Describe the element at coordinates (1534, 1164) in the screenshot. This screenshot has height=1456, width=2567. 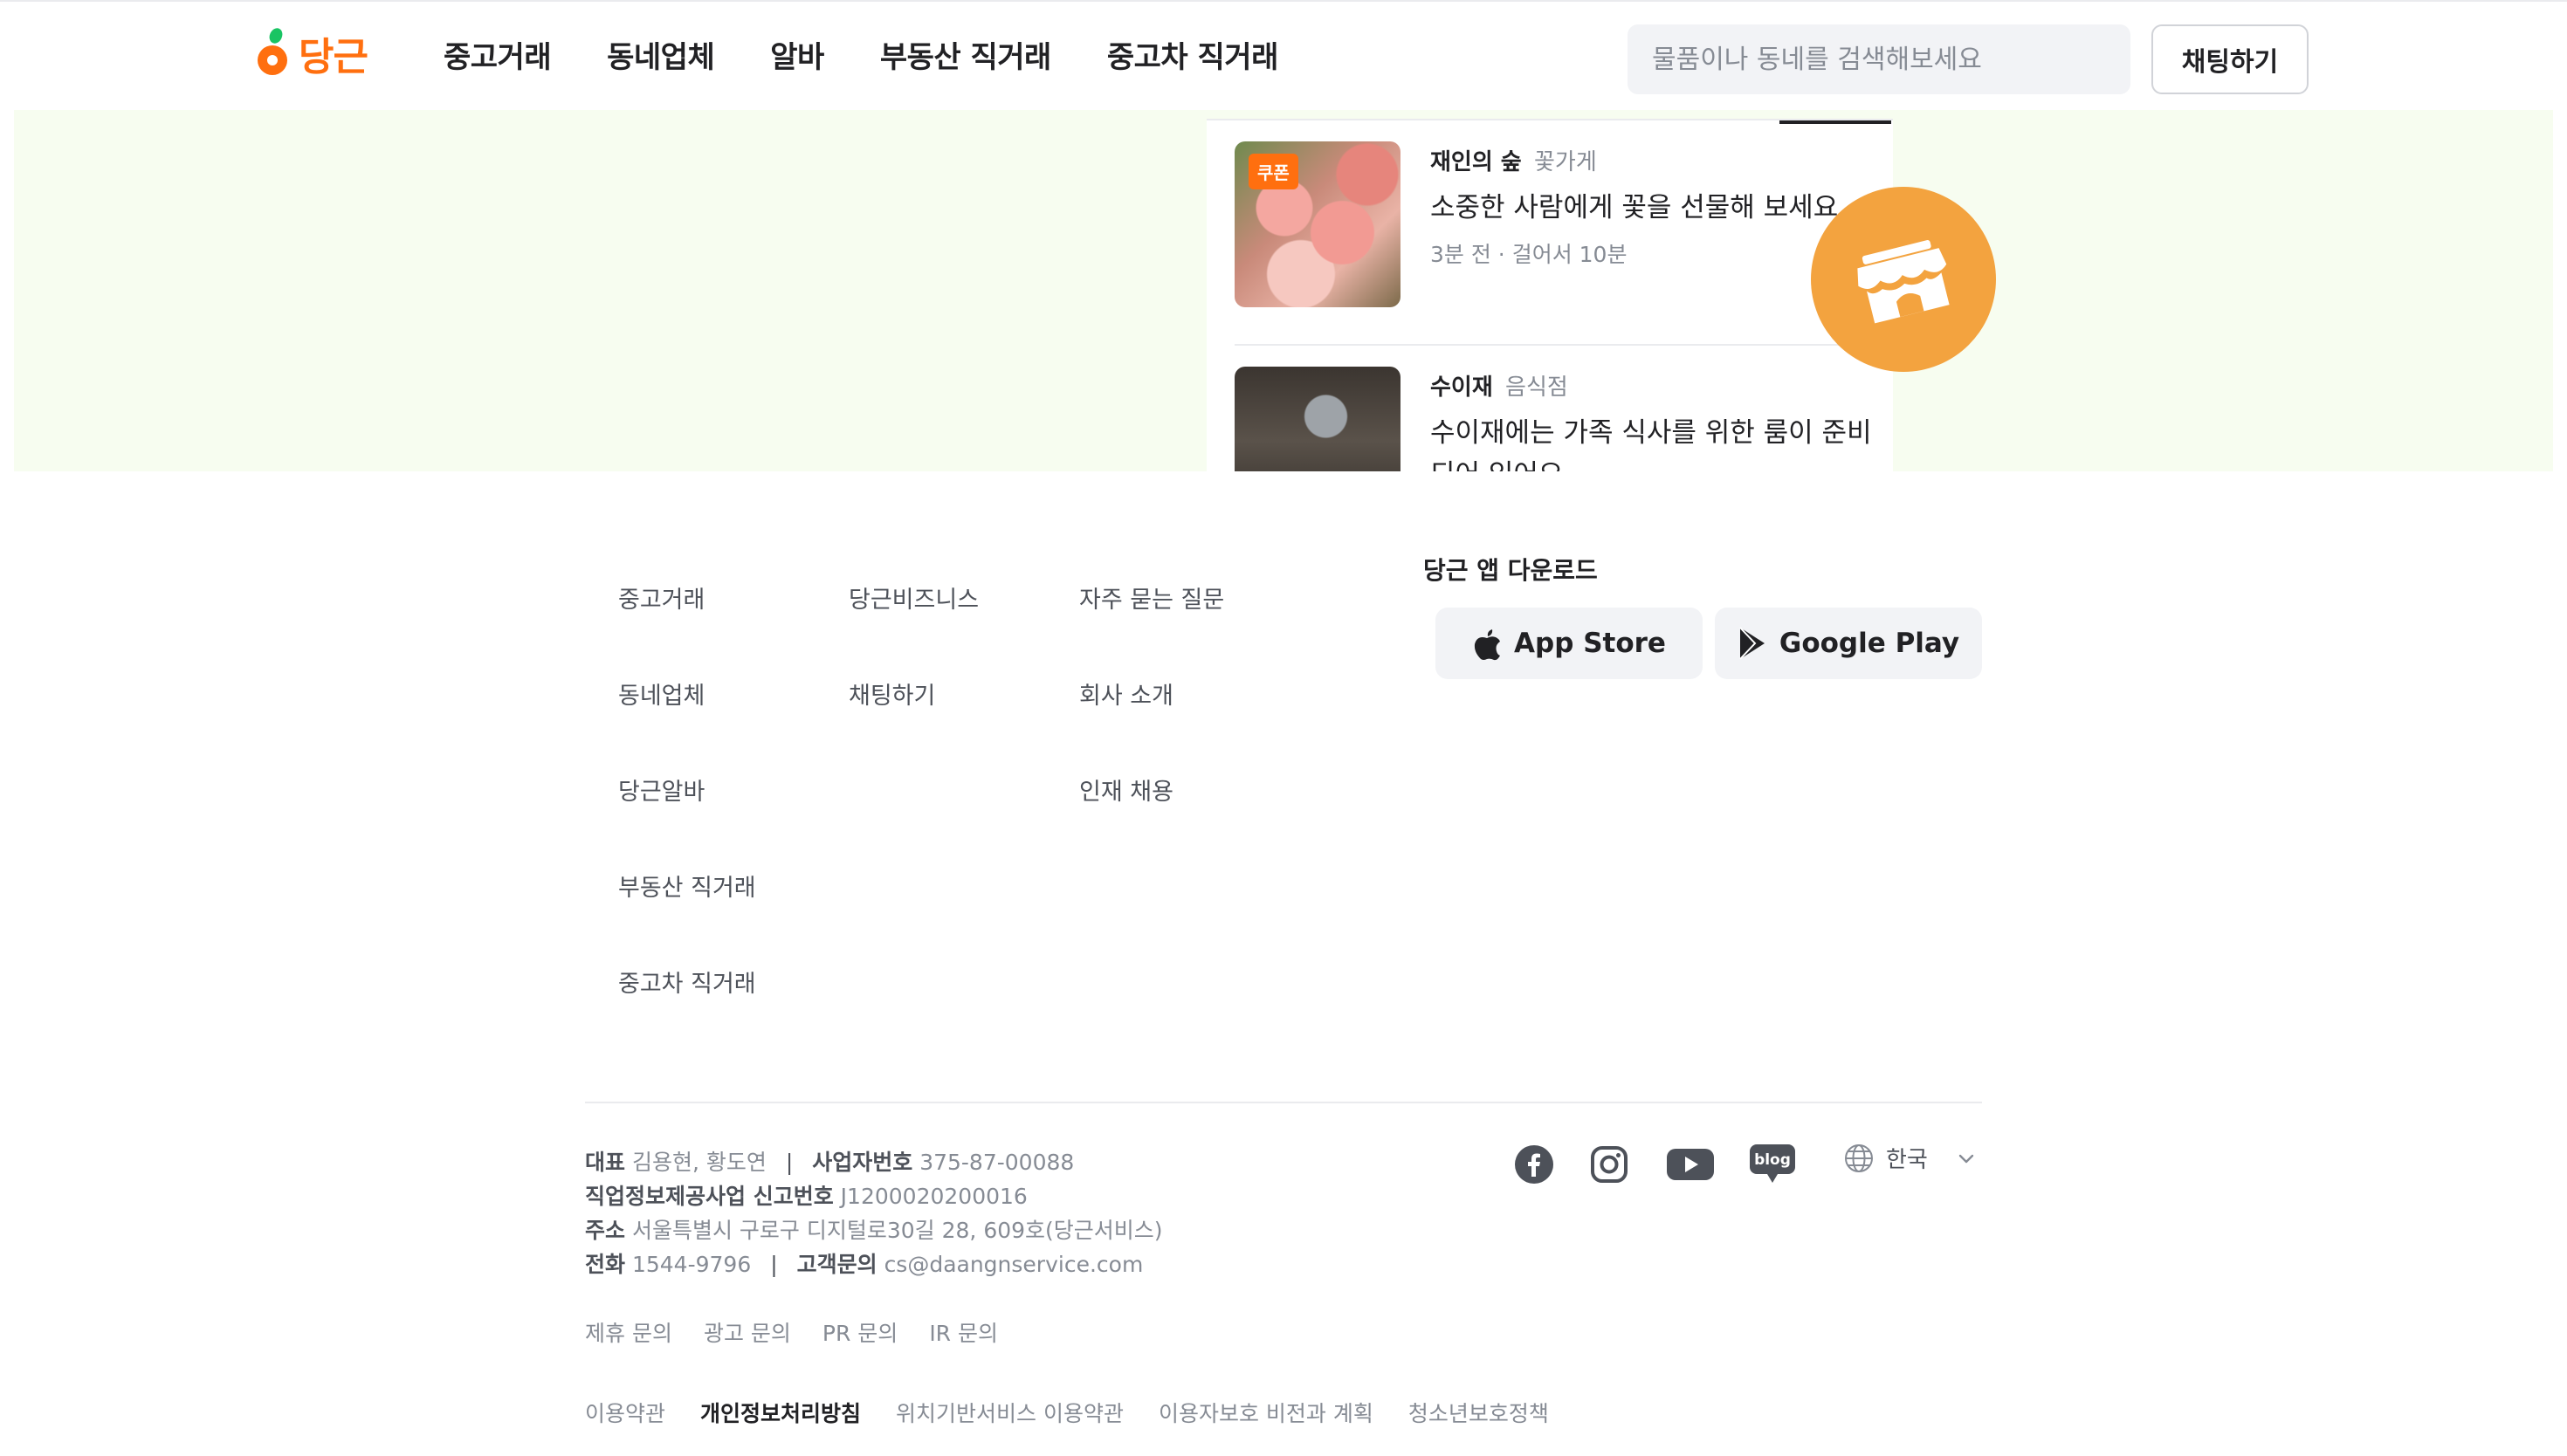
I see `facebook-icon` at that location.